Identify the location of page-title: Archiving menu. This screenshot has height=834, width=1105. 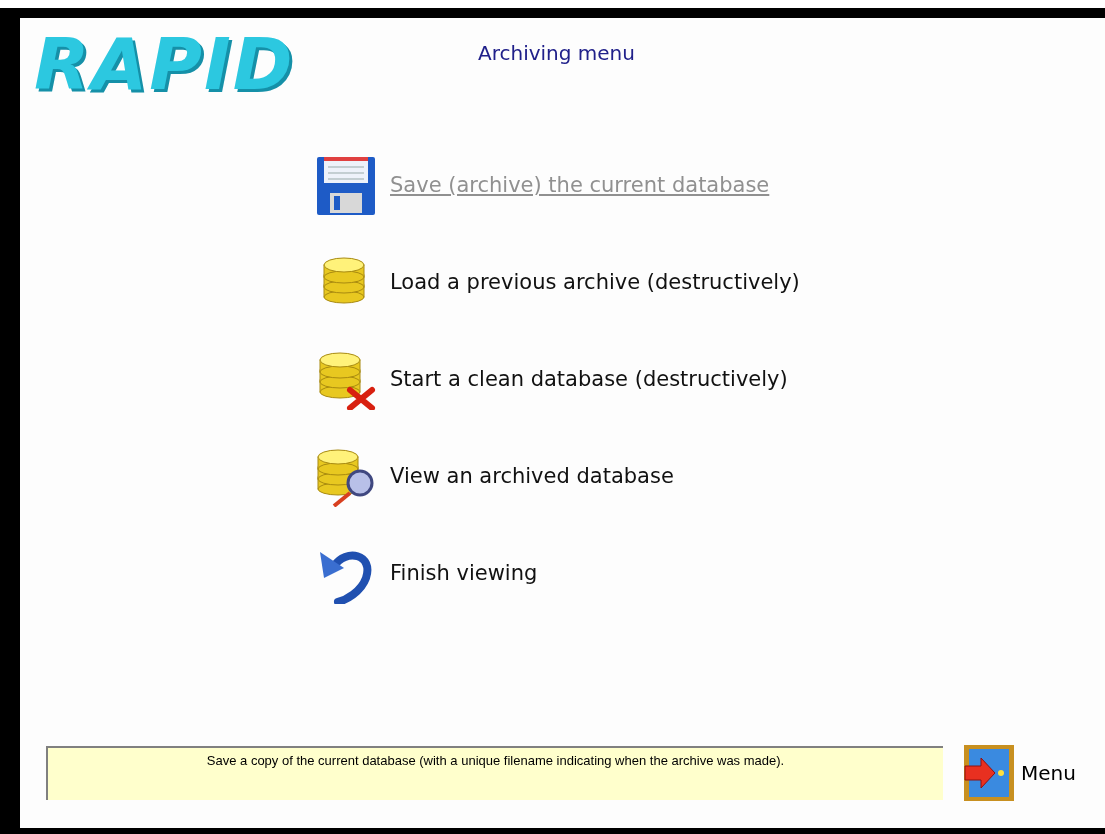
(556, 53).